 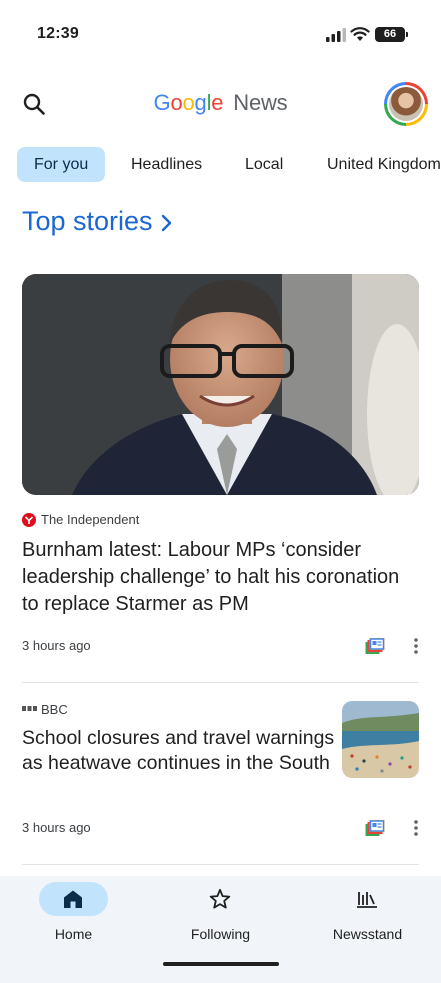 What do you see at coordinates (375, 164) in the screenshot?
I see `tab-united-kingdom: United Kingdom` at bounding box center [375, 164].